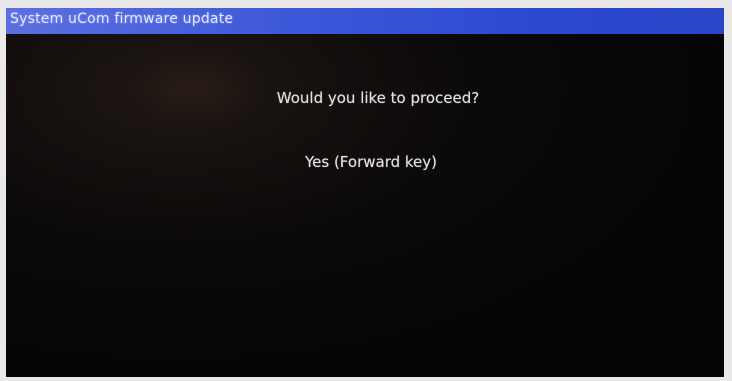 Image resolution: width=732 pixels, height=381 pixels. What do you see at coordinates (378, 98) in the screenshot?
I see `proceed-prompt-label: Would you like to proceed?` at bounding box center [378, 98].